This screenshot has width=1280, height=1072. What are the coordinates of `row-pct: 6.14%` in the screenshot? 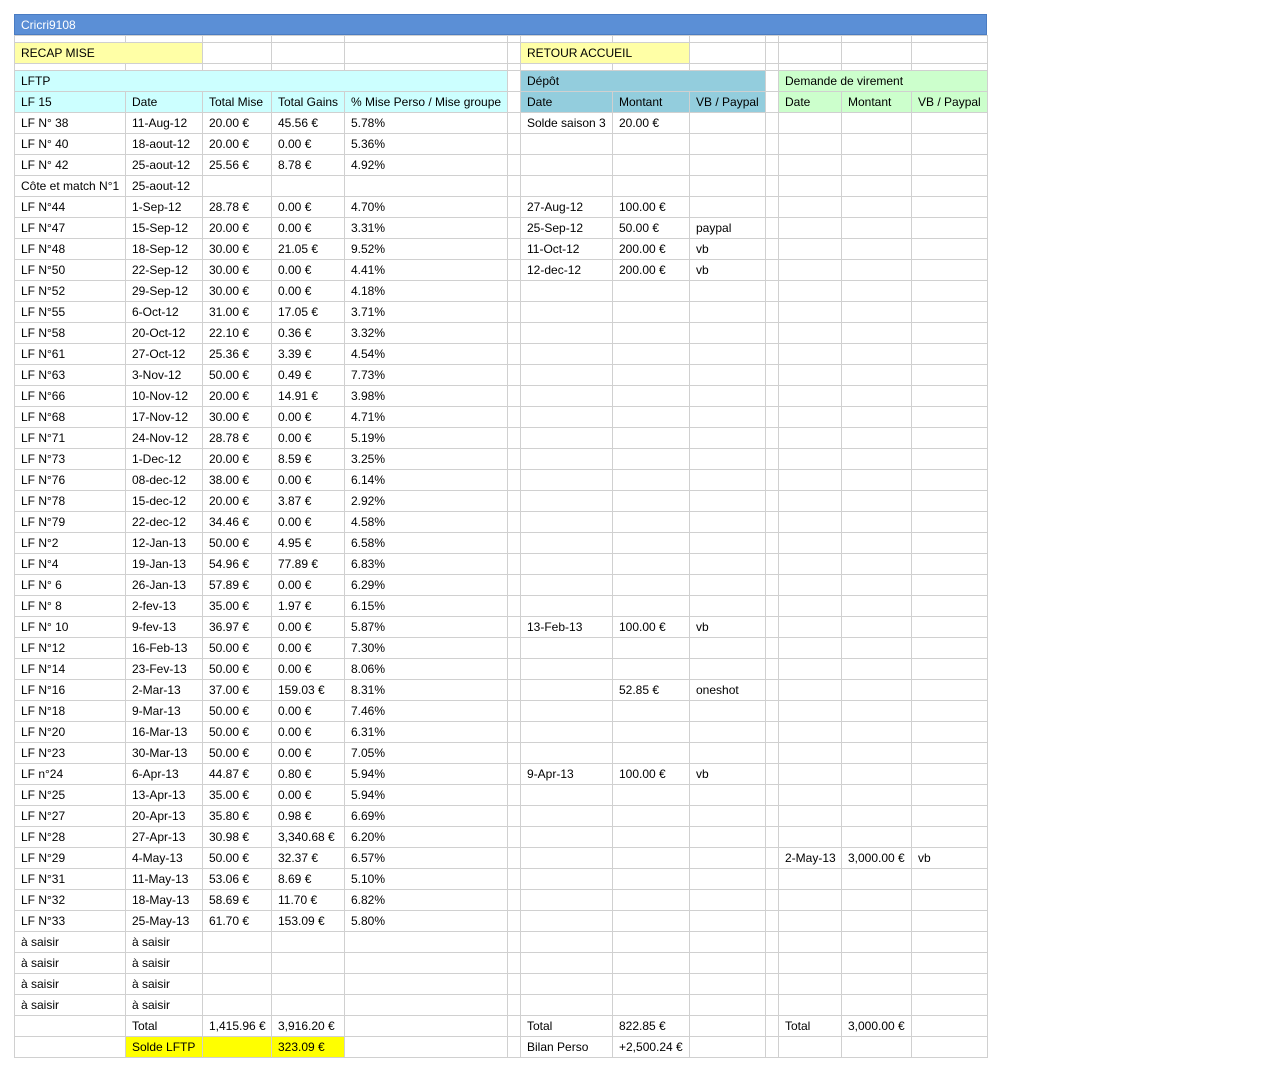 It's located at (426, 480).